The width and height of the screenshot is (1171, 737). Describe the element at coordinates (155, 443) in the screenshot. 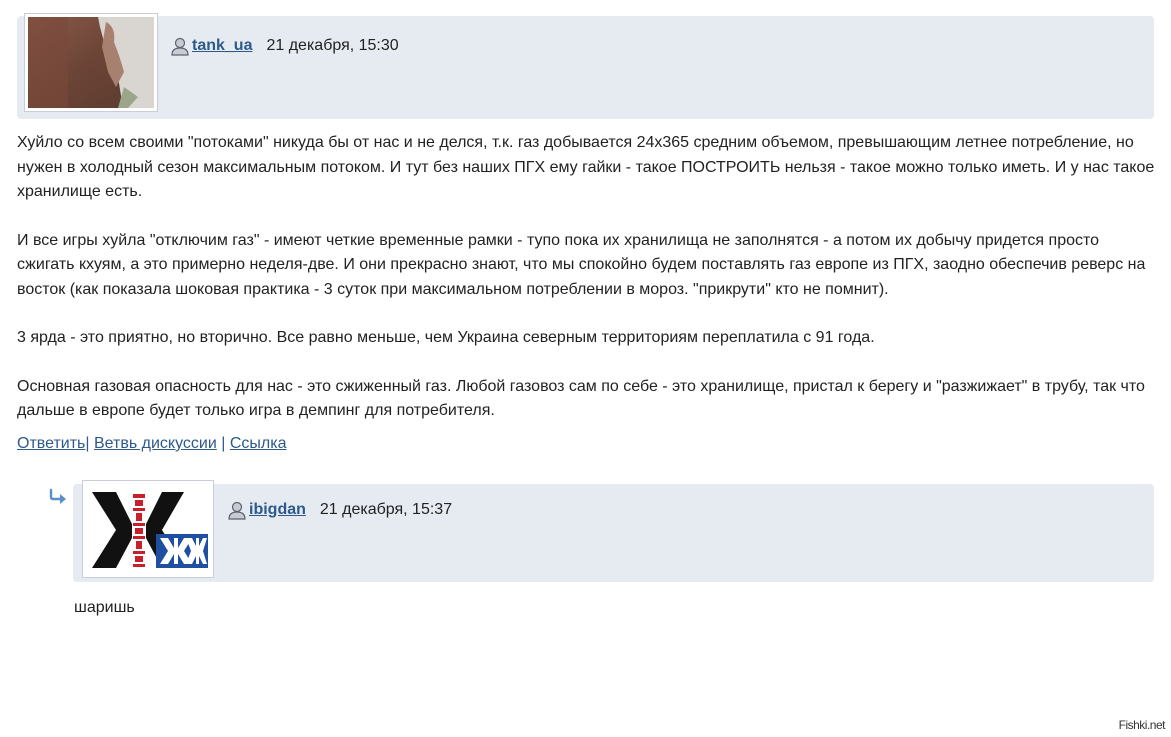

I see `thread-link: Ветвь дискуссии` at that location.